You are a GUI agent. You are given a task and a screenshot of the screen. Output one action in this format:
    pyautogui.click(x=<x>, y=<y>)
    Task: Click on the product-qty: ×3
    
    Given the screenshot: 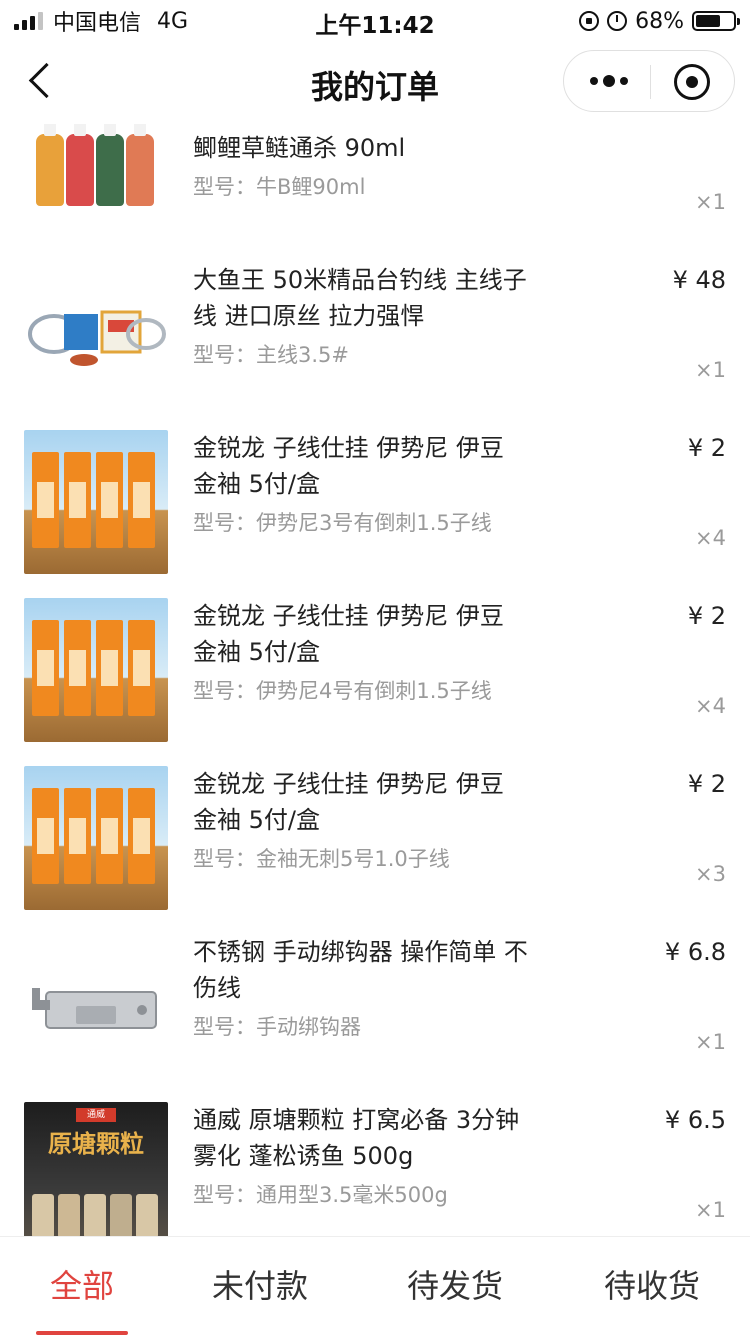 What is the action you would take?
    pyautogui.click(x=710, y=874)
    